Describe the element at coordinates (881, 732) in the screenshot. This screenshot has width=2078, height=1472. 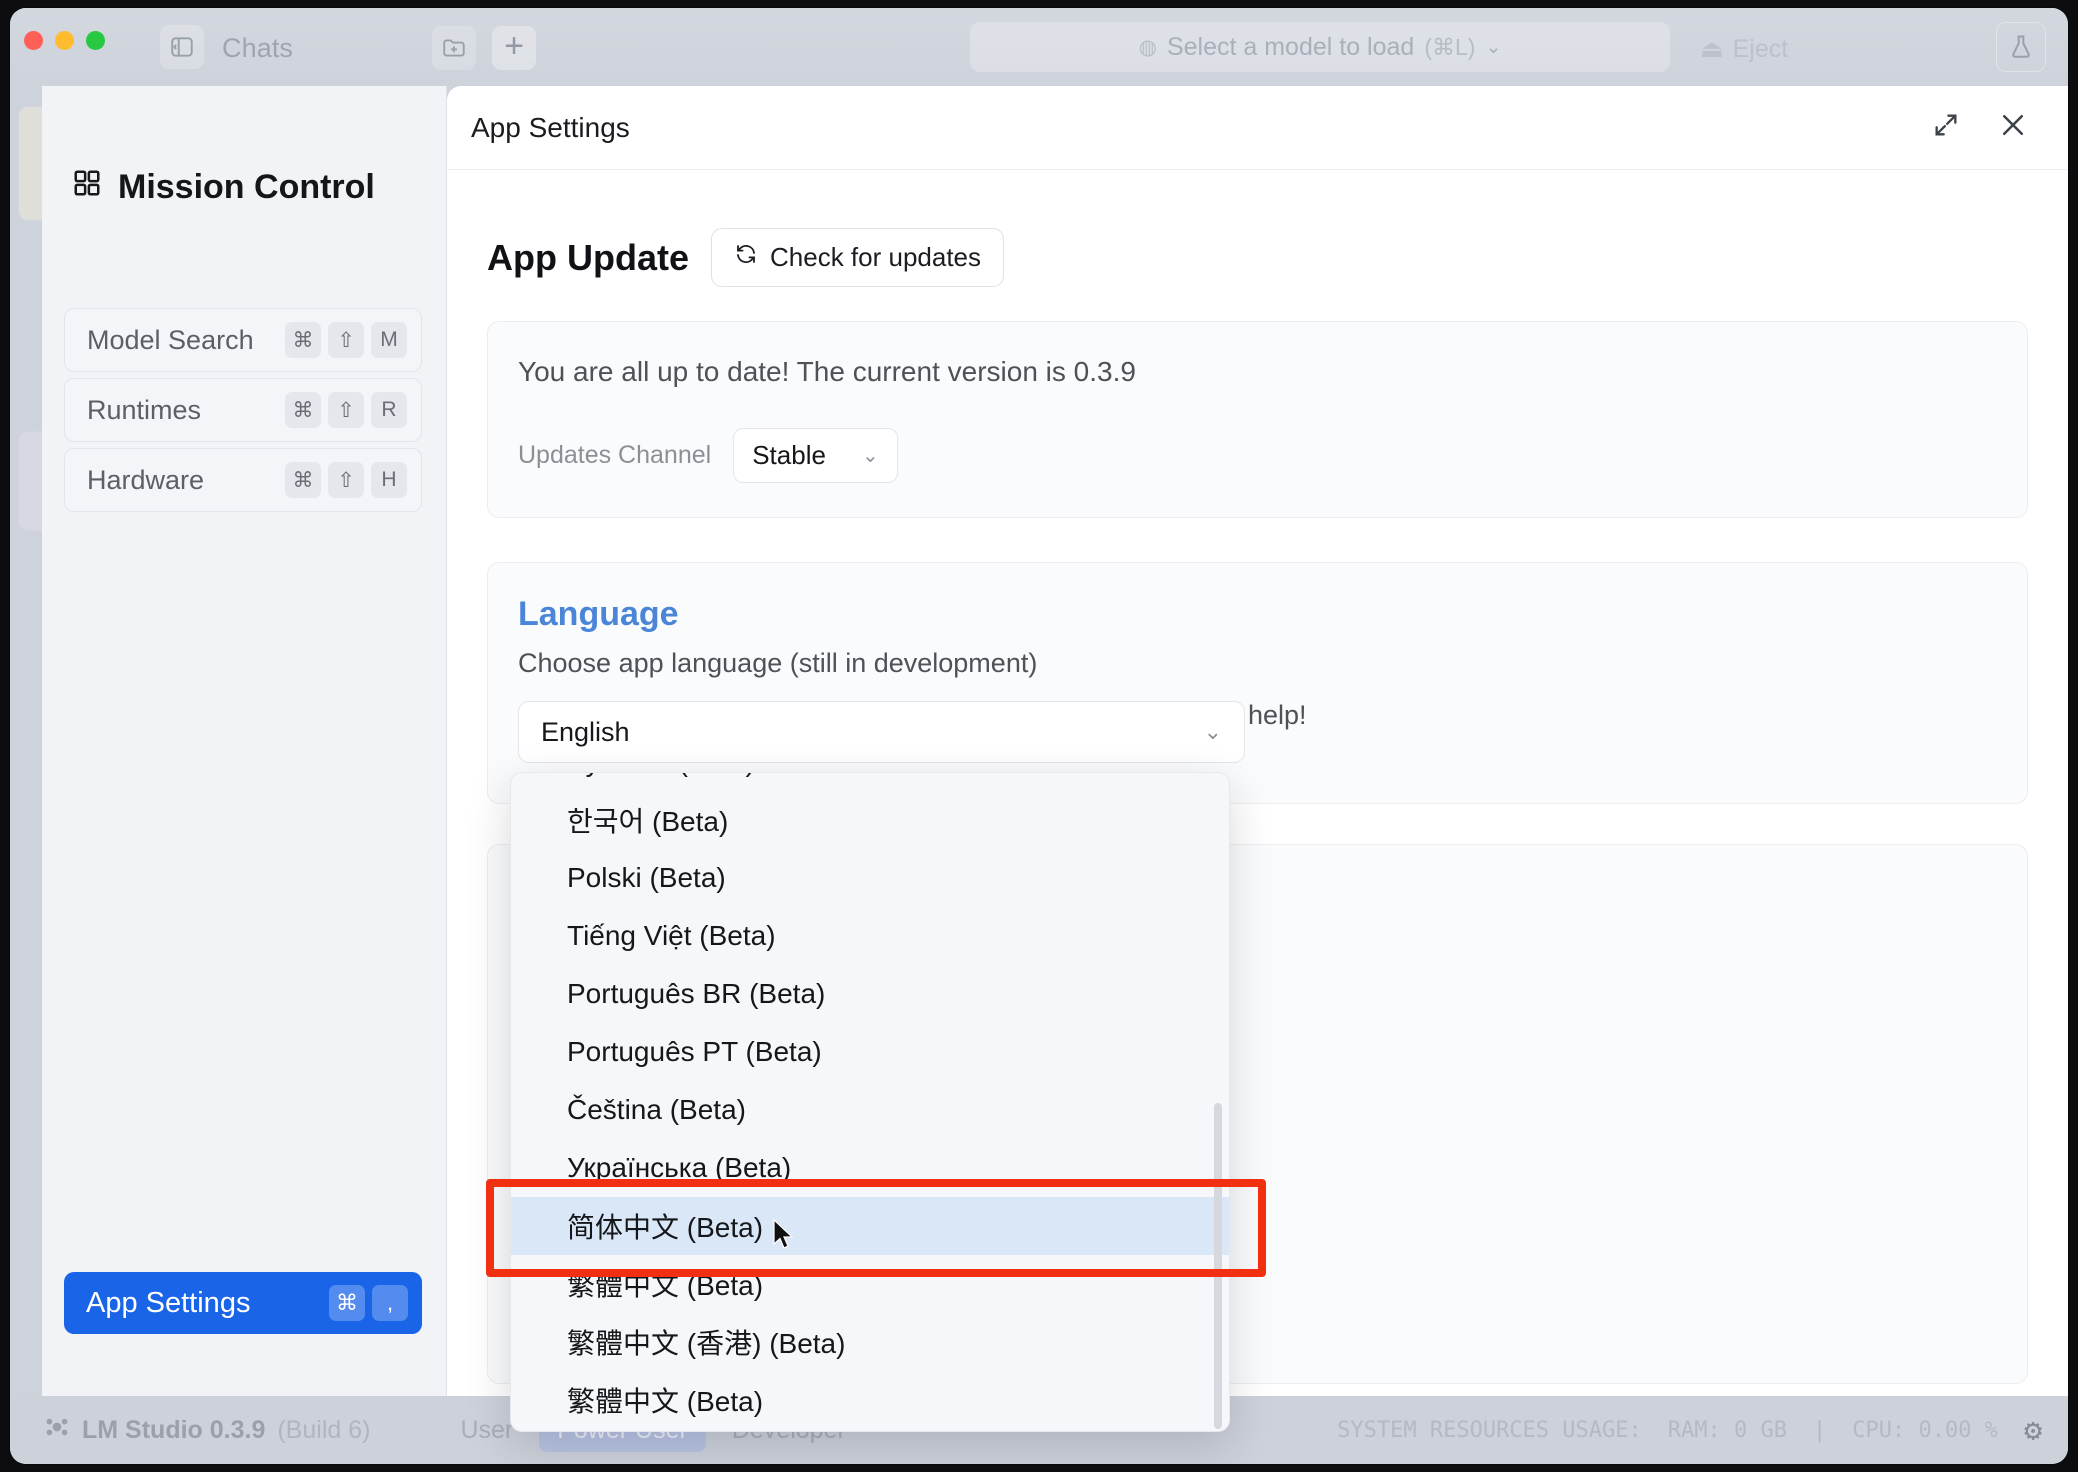
I see `language-select: English ⌄` at that location.